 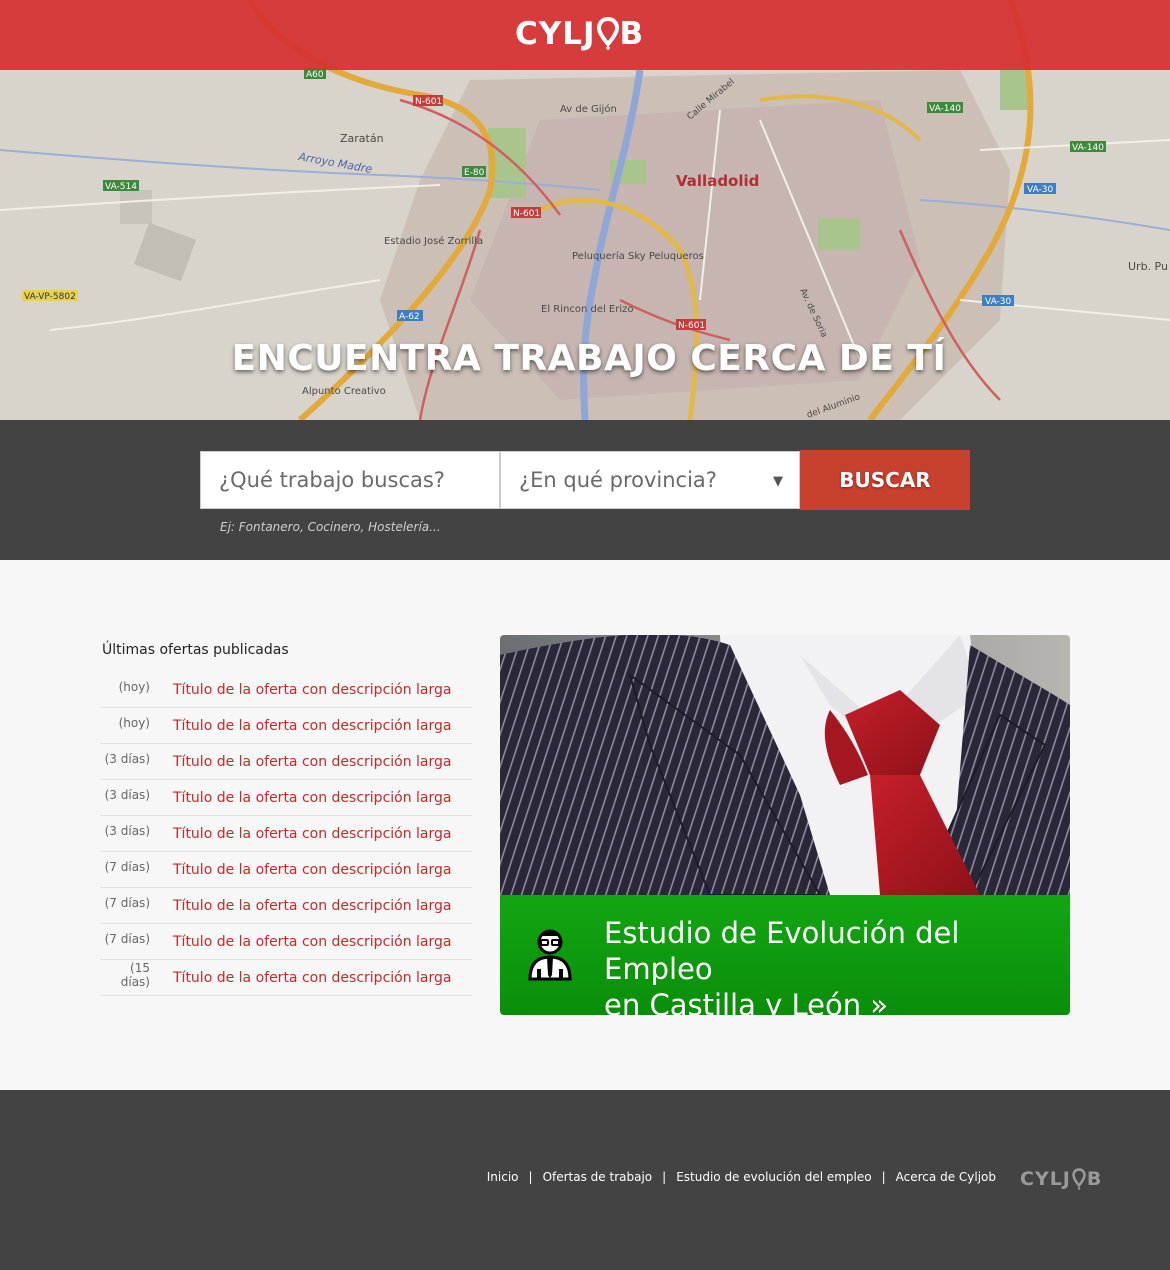 What do you see at coordinates (195, 650) in the screenshot?
I see `latest-offers-title: Últimas ofertas publicadas` at bounding box center [195, 650].